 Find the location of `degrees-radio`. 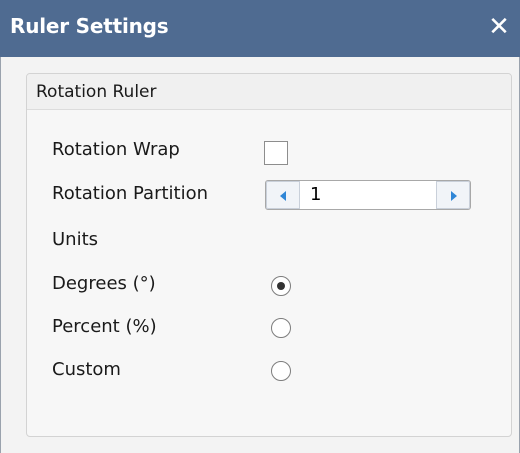

degrees-radio is located at coordinates (281, 286).